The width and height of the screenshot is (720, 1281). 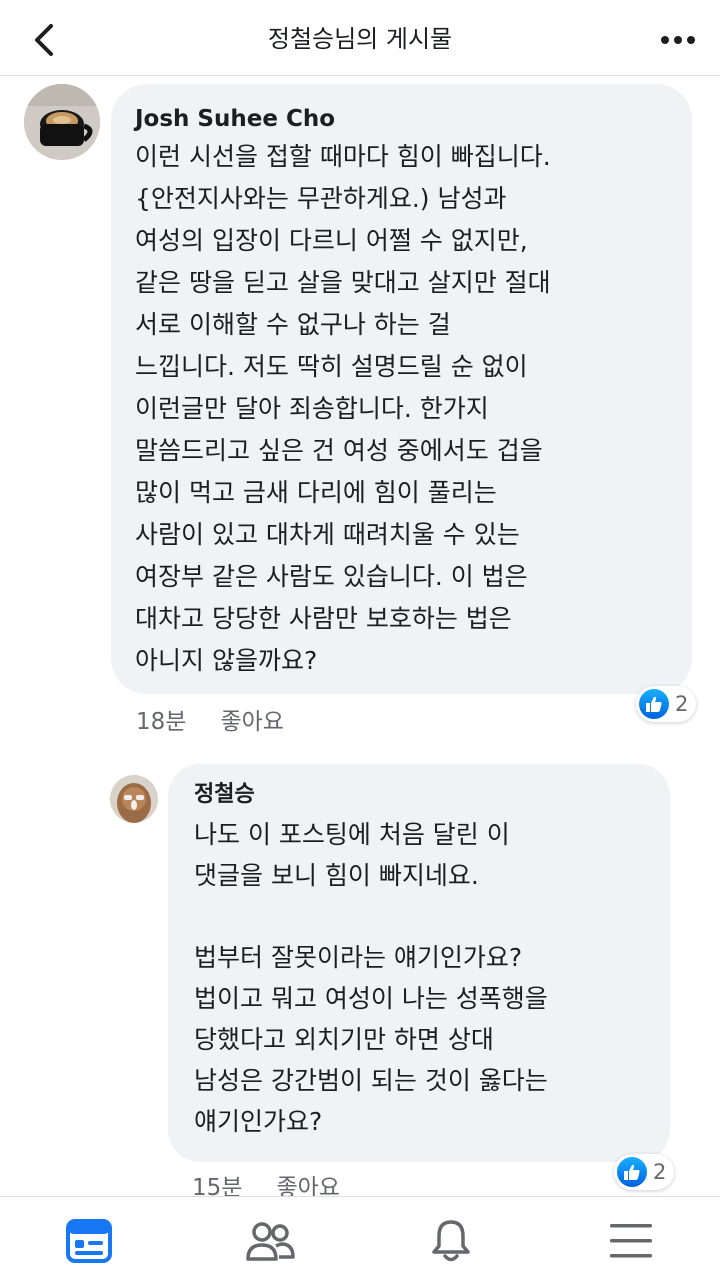 I want to click on news-feed-icon, so click(x=89, y=1241).